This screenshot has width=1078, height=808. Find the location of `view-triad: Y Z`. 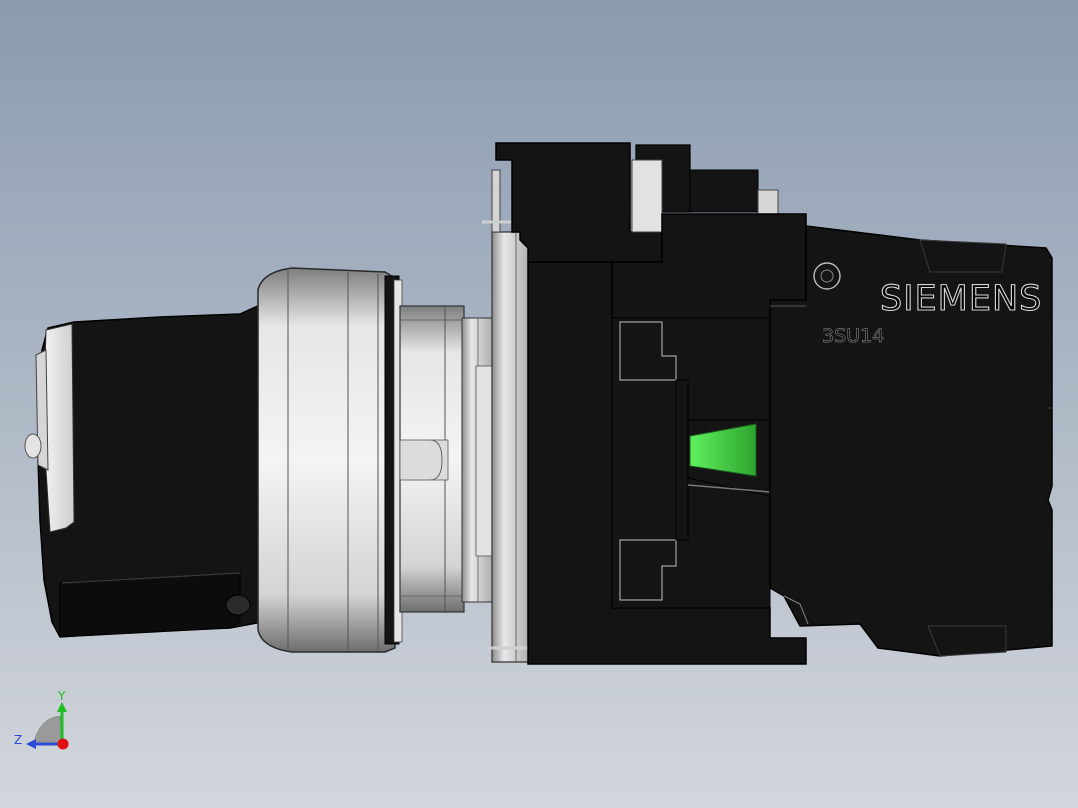

view-triad: Y Z is located at coordinates (41, 719).